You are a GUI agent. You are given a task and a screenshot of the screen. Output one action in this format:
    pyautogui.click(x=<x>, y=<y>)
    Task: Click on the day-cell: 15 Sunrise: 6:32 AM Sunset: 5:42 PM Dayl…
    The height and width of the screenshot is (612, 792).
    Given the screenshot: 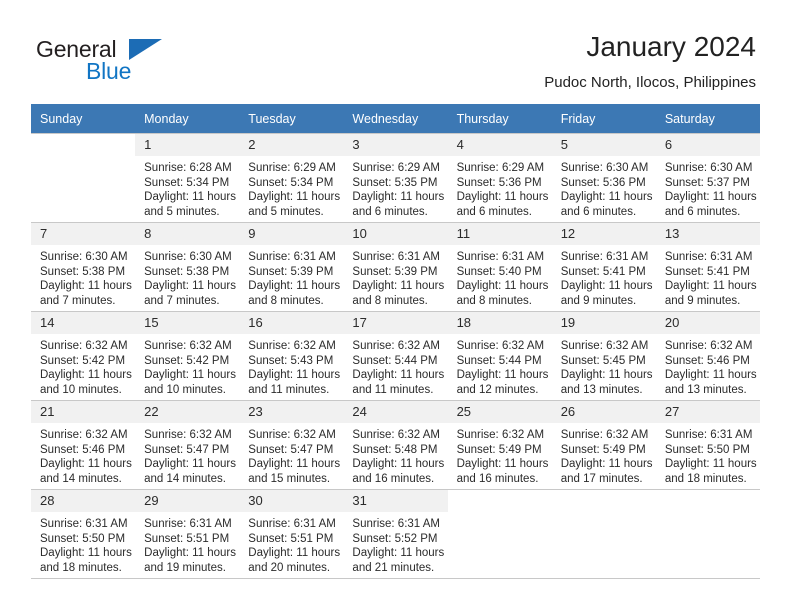 What is the action you would take?
    pyautogui.click(x=187, y=356)
    